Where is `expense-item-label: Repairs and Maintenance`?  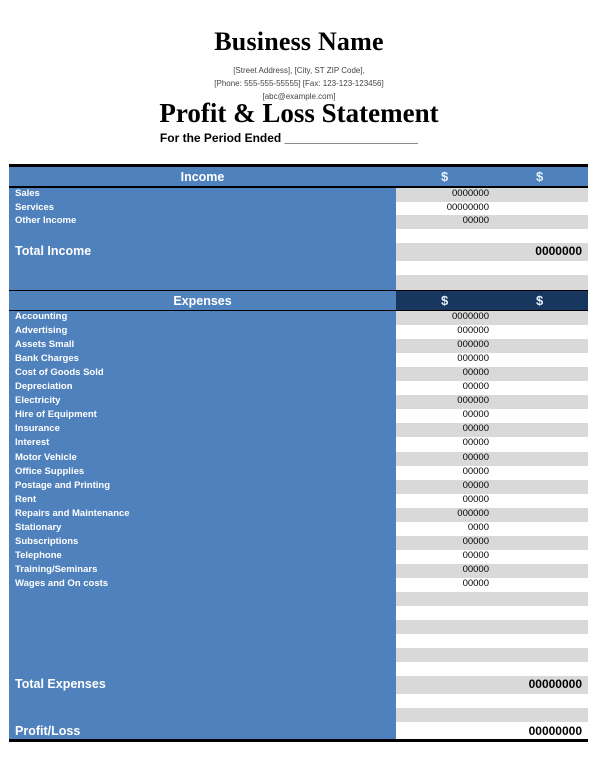
expense-item-label: Repairs and Maintenance is located at coordinates (72, 513).